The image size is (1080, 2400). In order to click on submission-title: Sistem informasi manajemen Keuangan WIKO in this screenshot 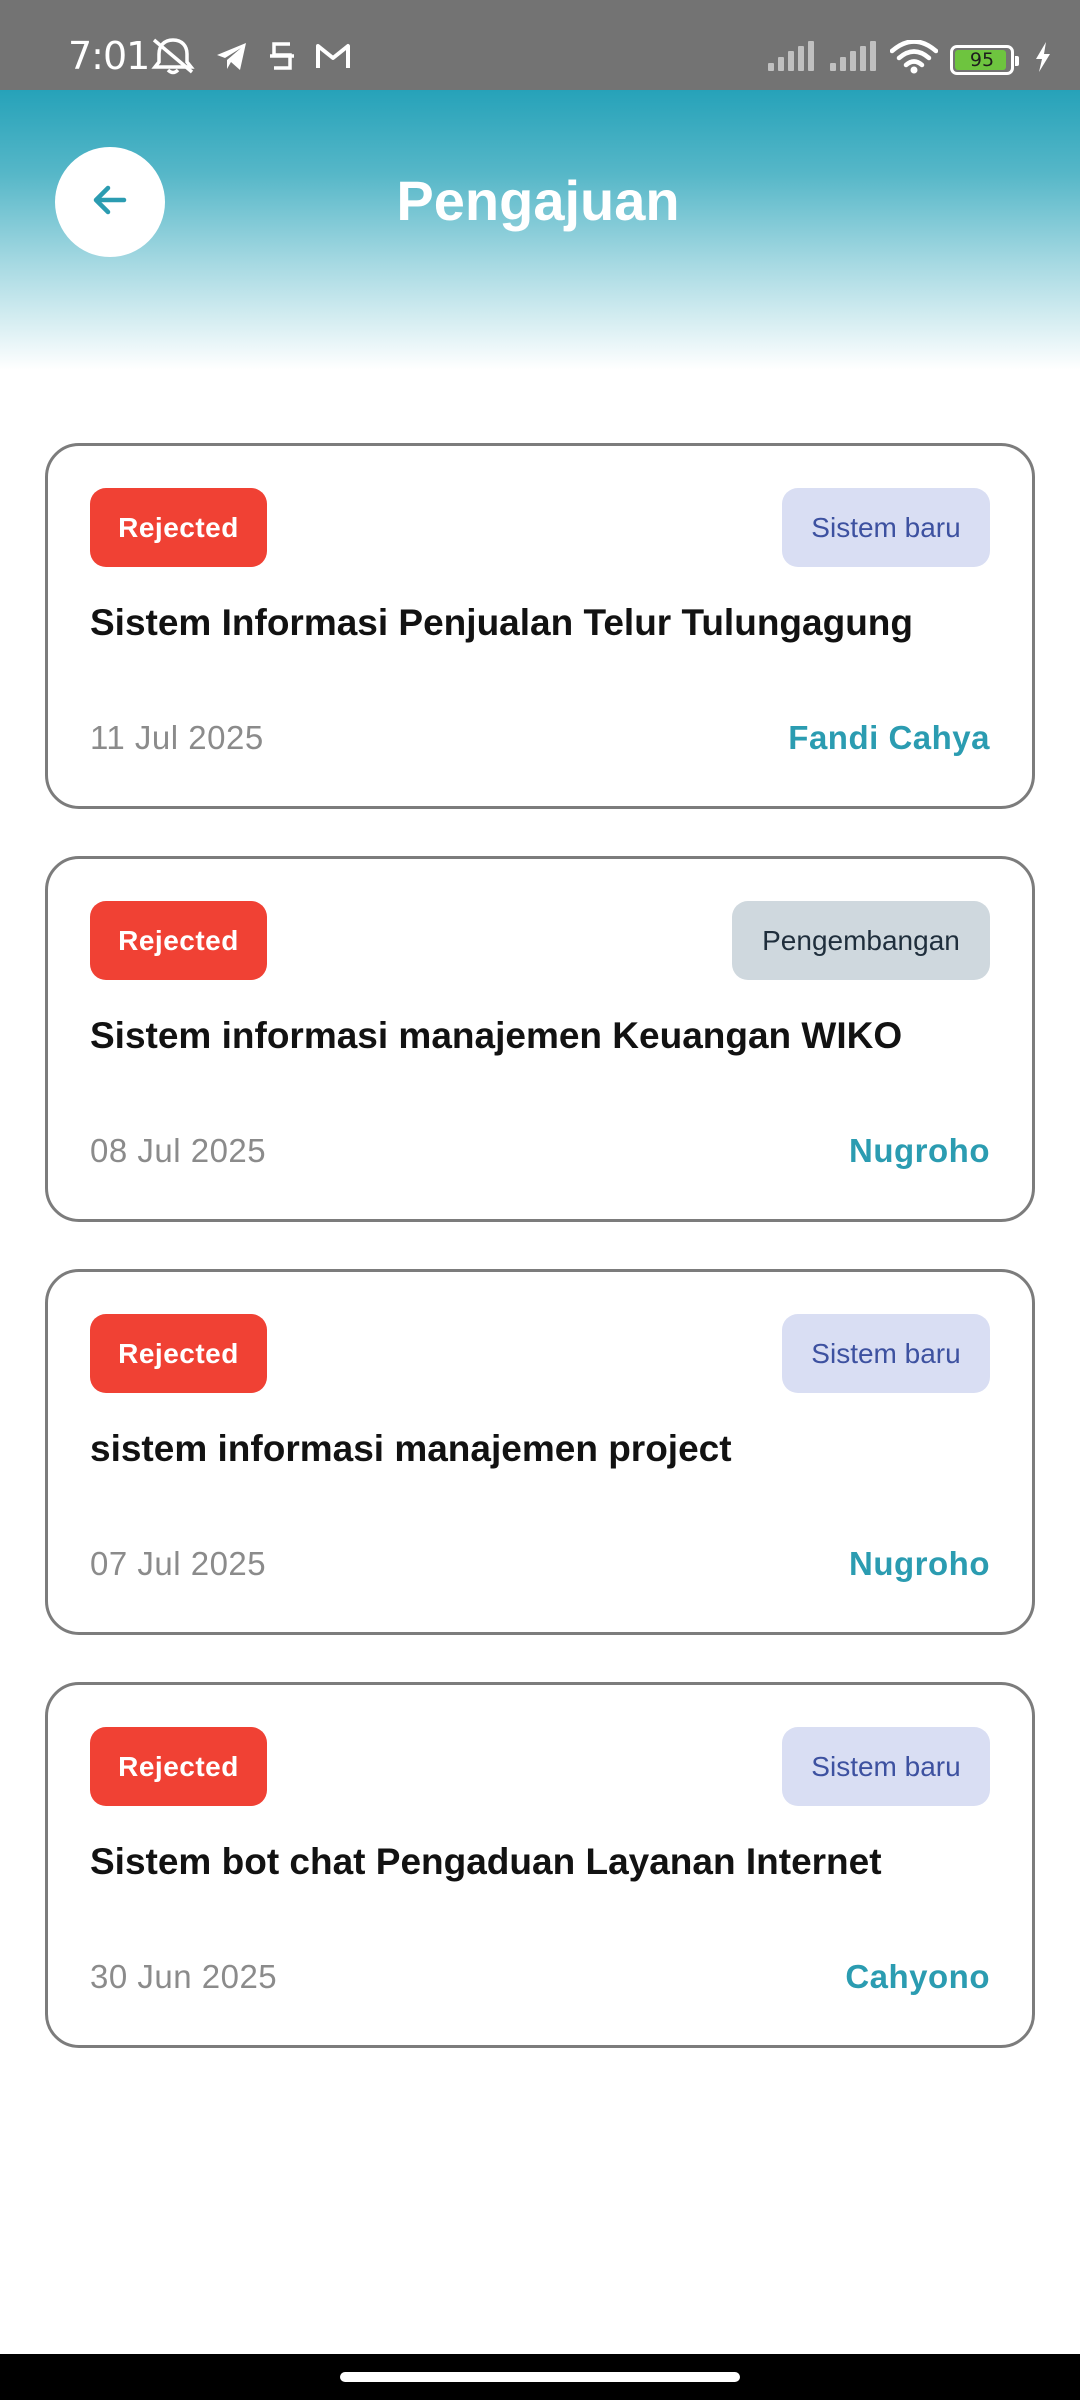, I will do `click(496, 1035)`.